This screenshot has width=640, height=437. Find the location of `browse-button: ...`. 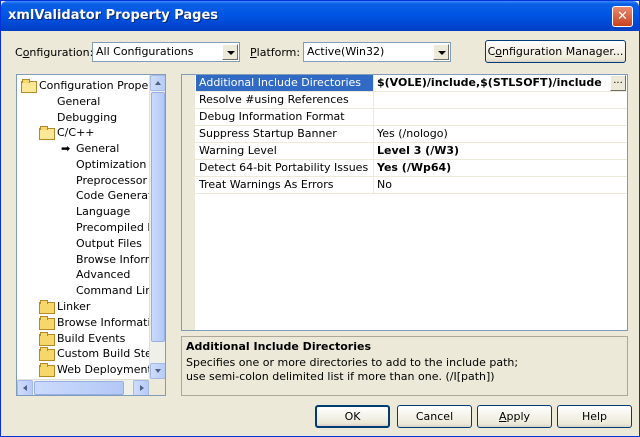

browse-button: ... is located at coordinates (618, 83).